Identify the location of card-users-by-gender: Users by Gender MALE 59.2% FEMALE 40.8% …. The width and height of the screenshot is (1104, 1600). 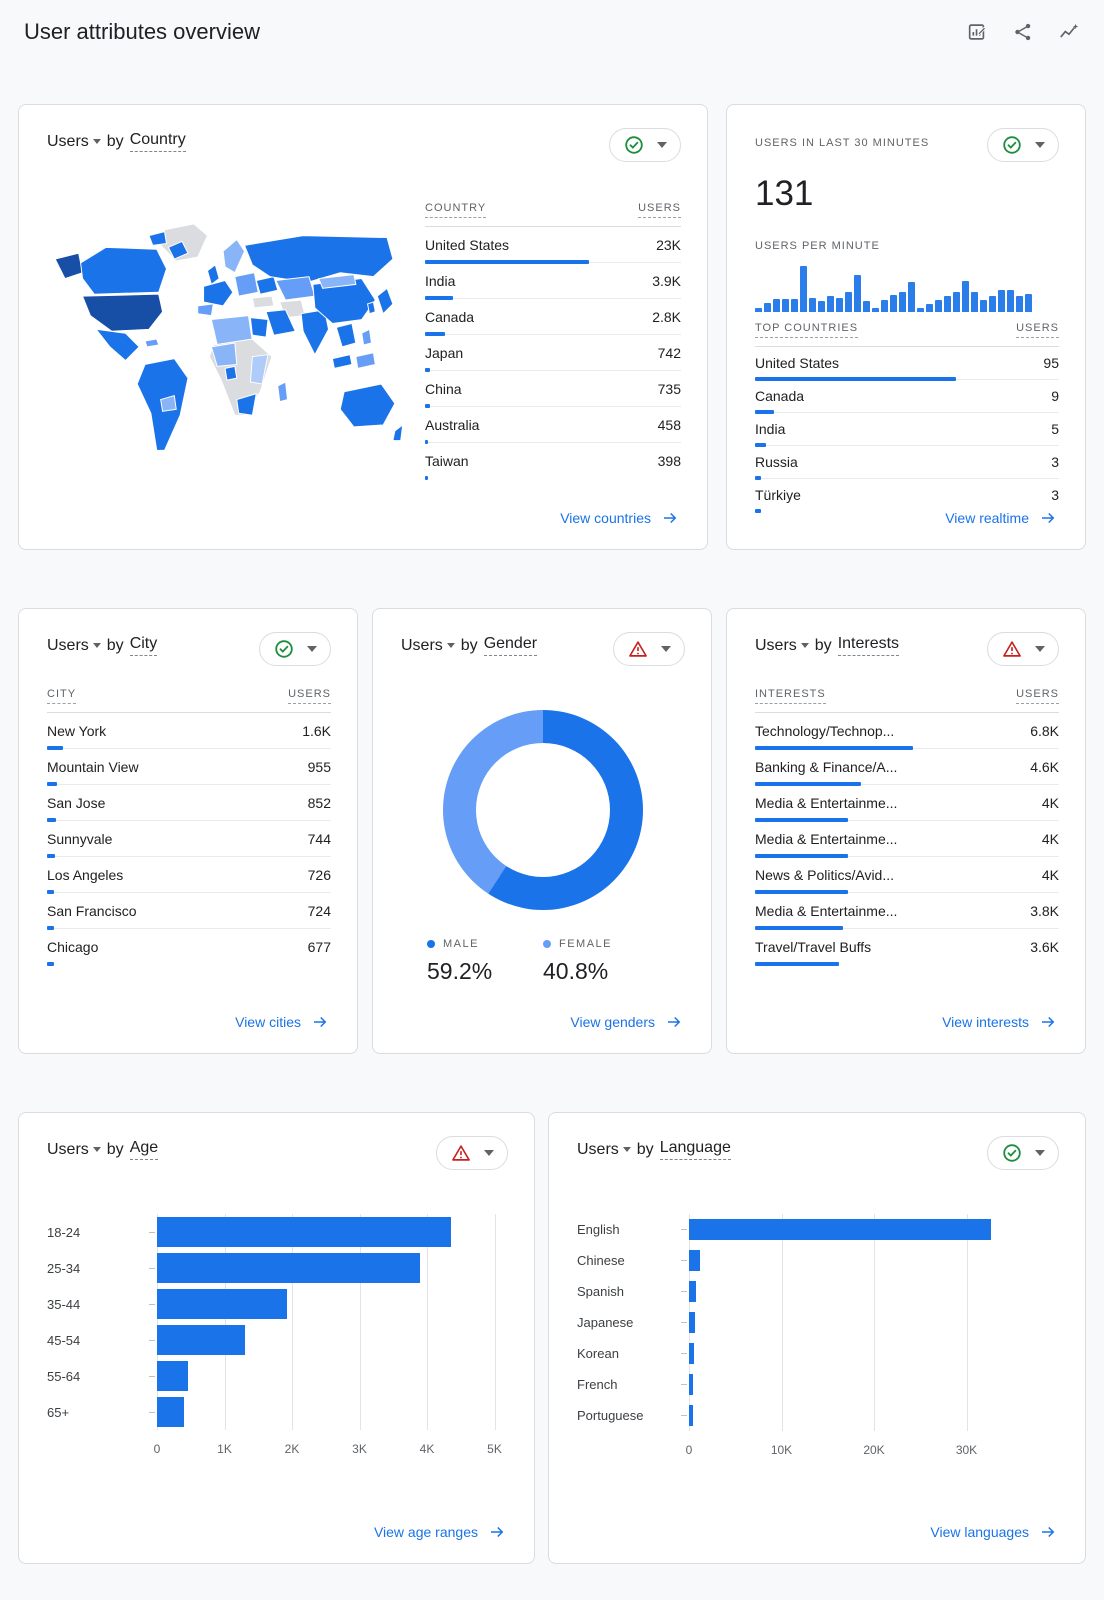
(542, 831).